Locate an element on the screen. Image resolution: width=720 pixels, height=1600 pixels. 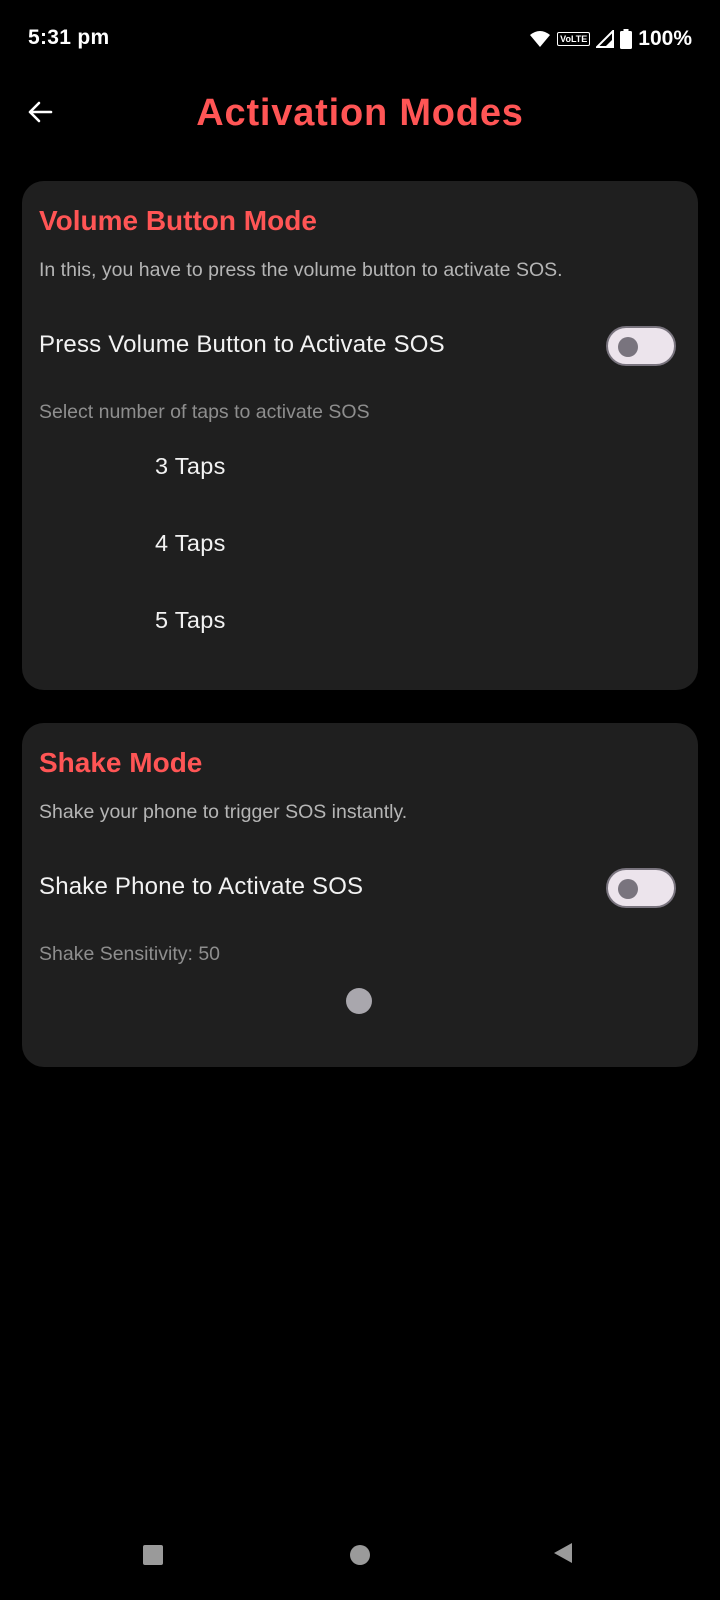
status-icons: VoLTE 100% is located at coordinates (610, 39).